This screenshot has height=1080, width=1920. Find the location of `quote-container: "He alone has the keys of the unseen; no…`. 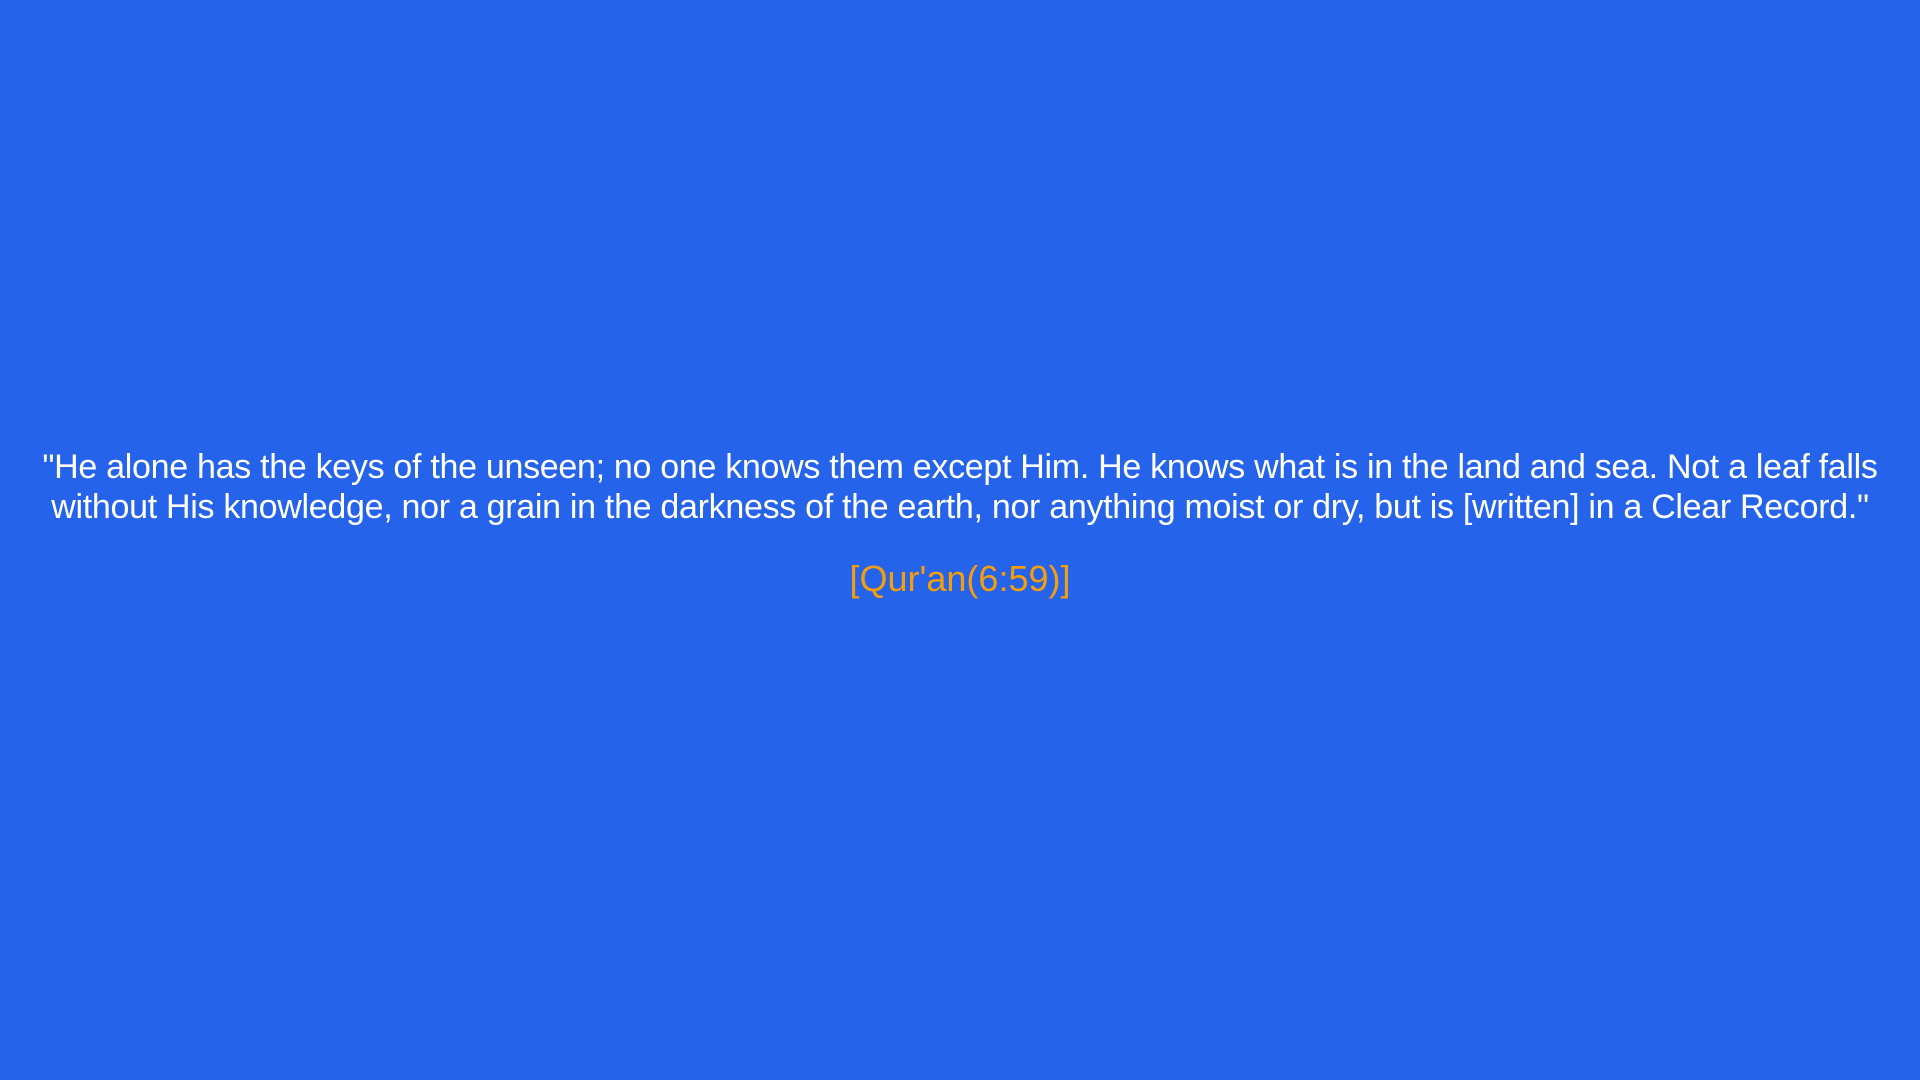

quote-container: "He alone has the keys of the unseen; no… is located at coordinates (960, 523).